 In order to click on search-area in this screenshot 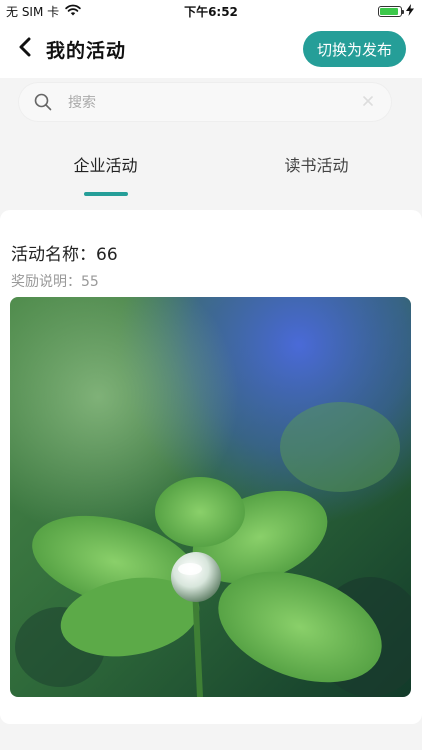, I will do `click(211, 104)`.